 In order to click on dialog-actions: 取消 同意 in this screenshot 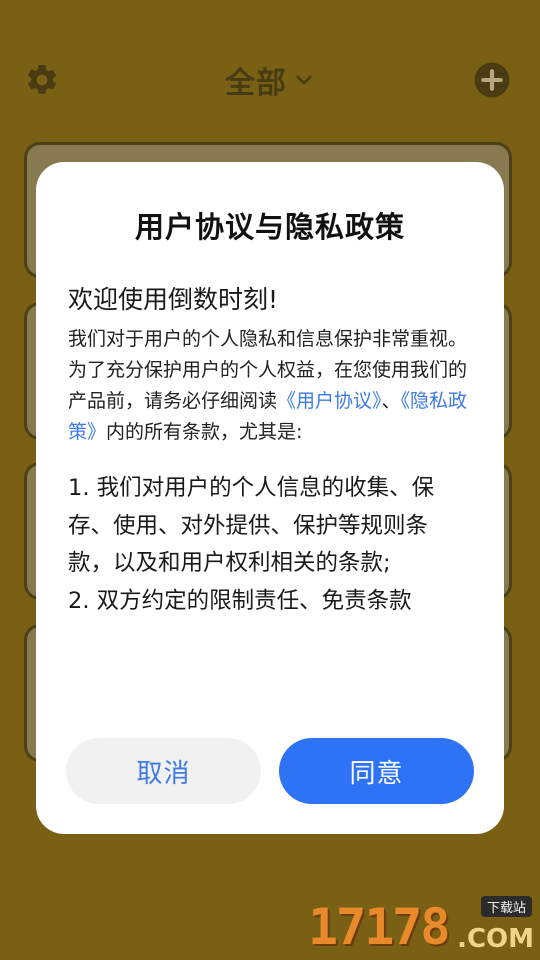, I will do `click(270, 771)`.